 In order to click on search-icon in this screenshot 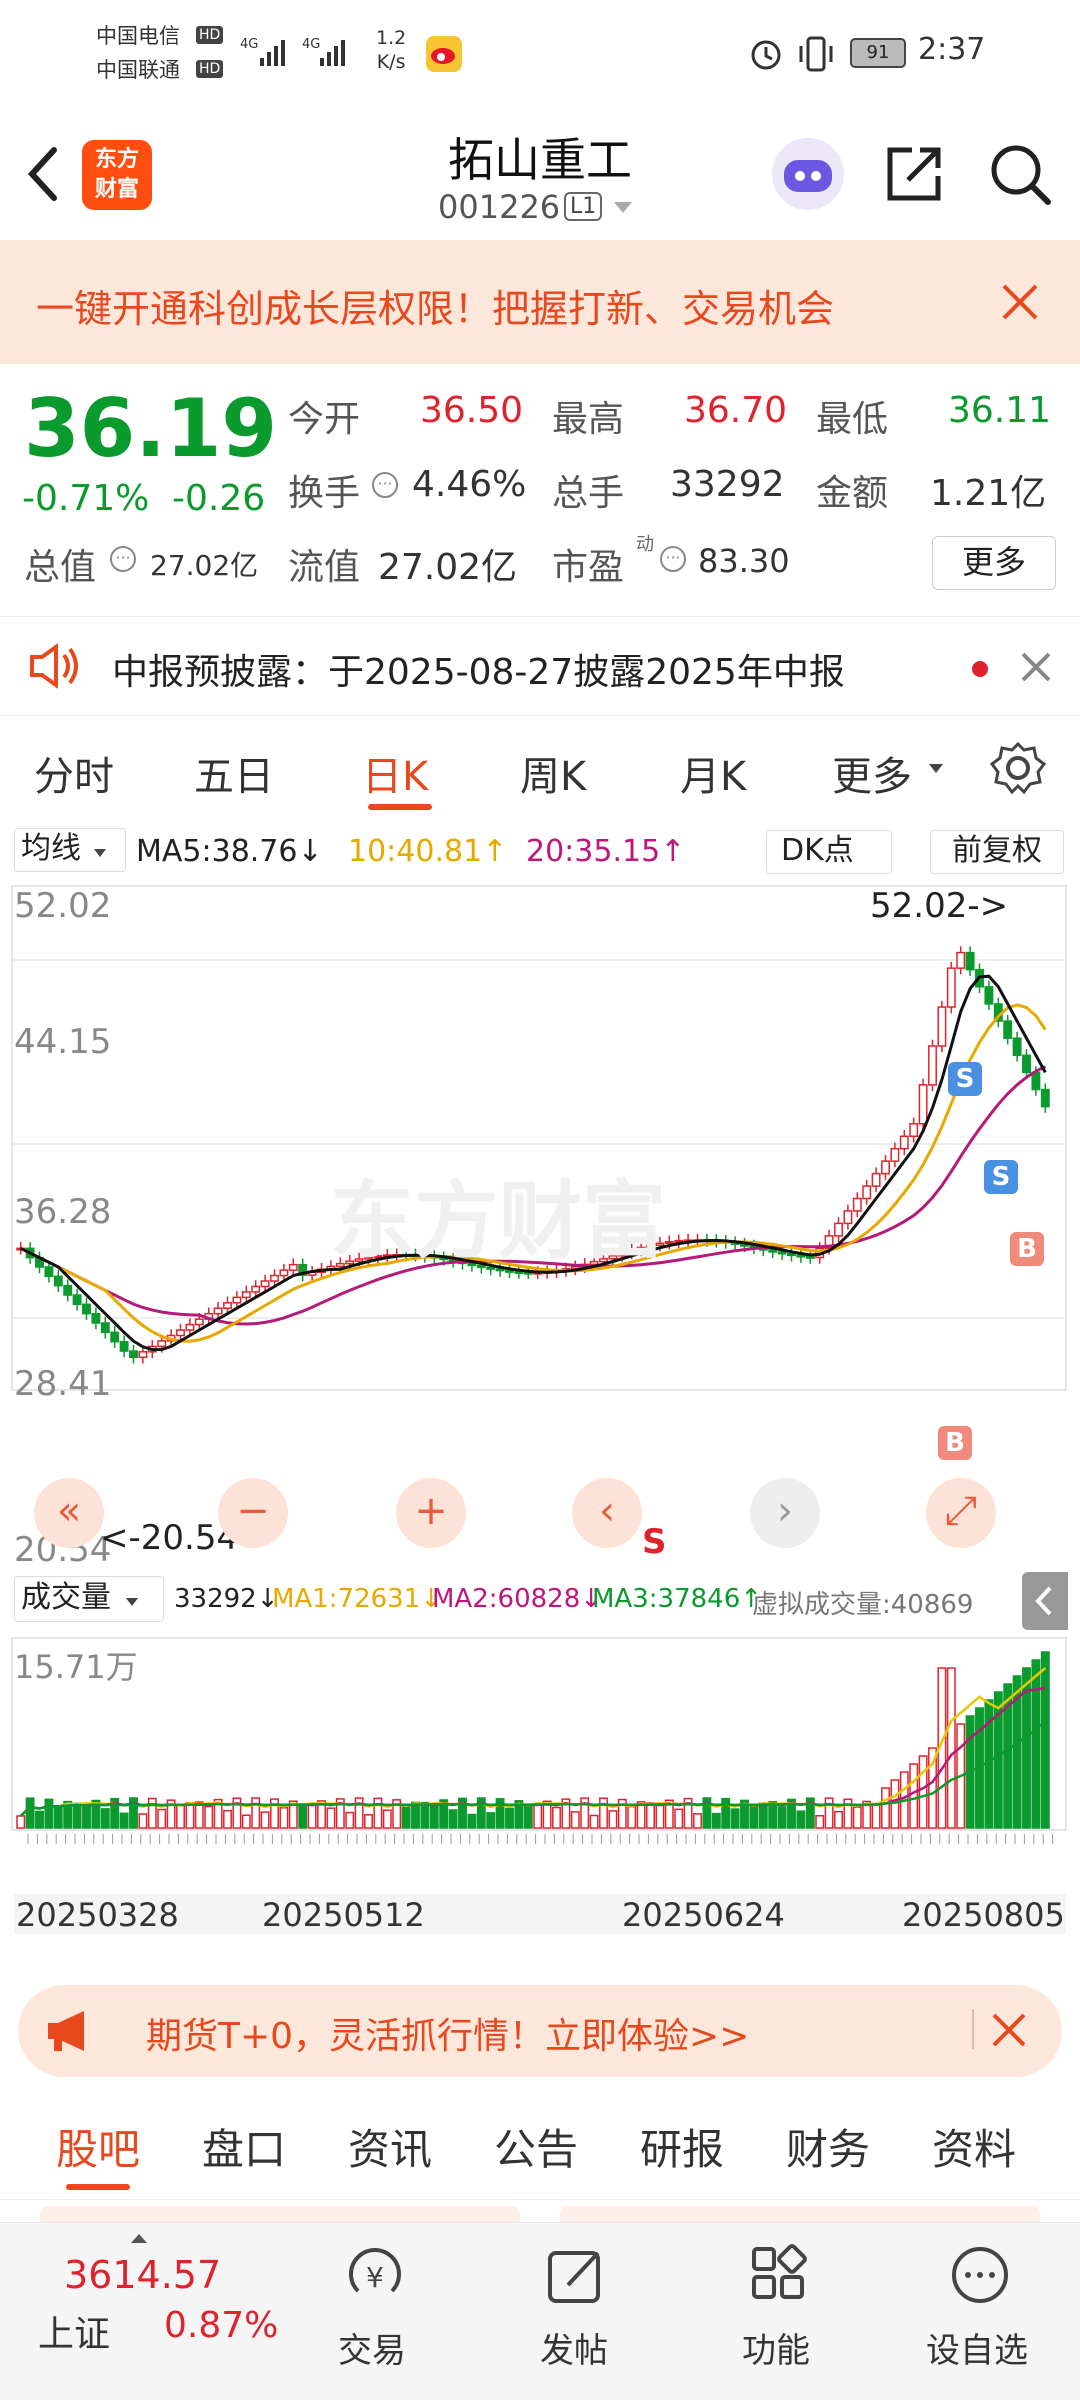, I will do `click(1021, 177)`.